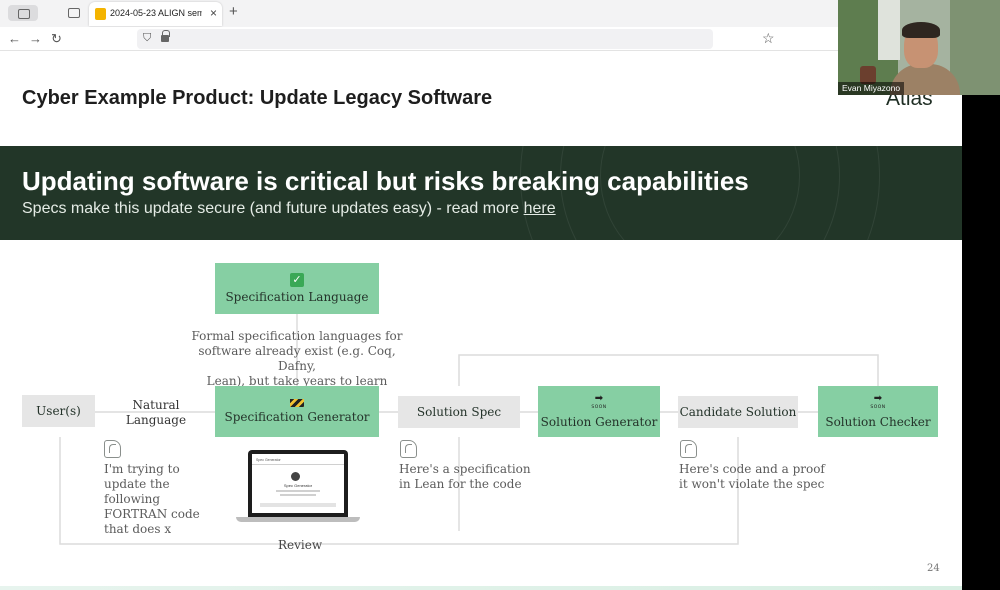 The width and height of the screenshot is (1000, 590). I want to click on spec-language-label: Specification Language, so click(297, 297).